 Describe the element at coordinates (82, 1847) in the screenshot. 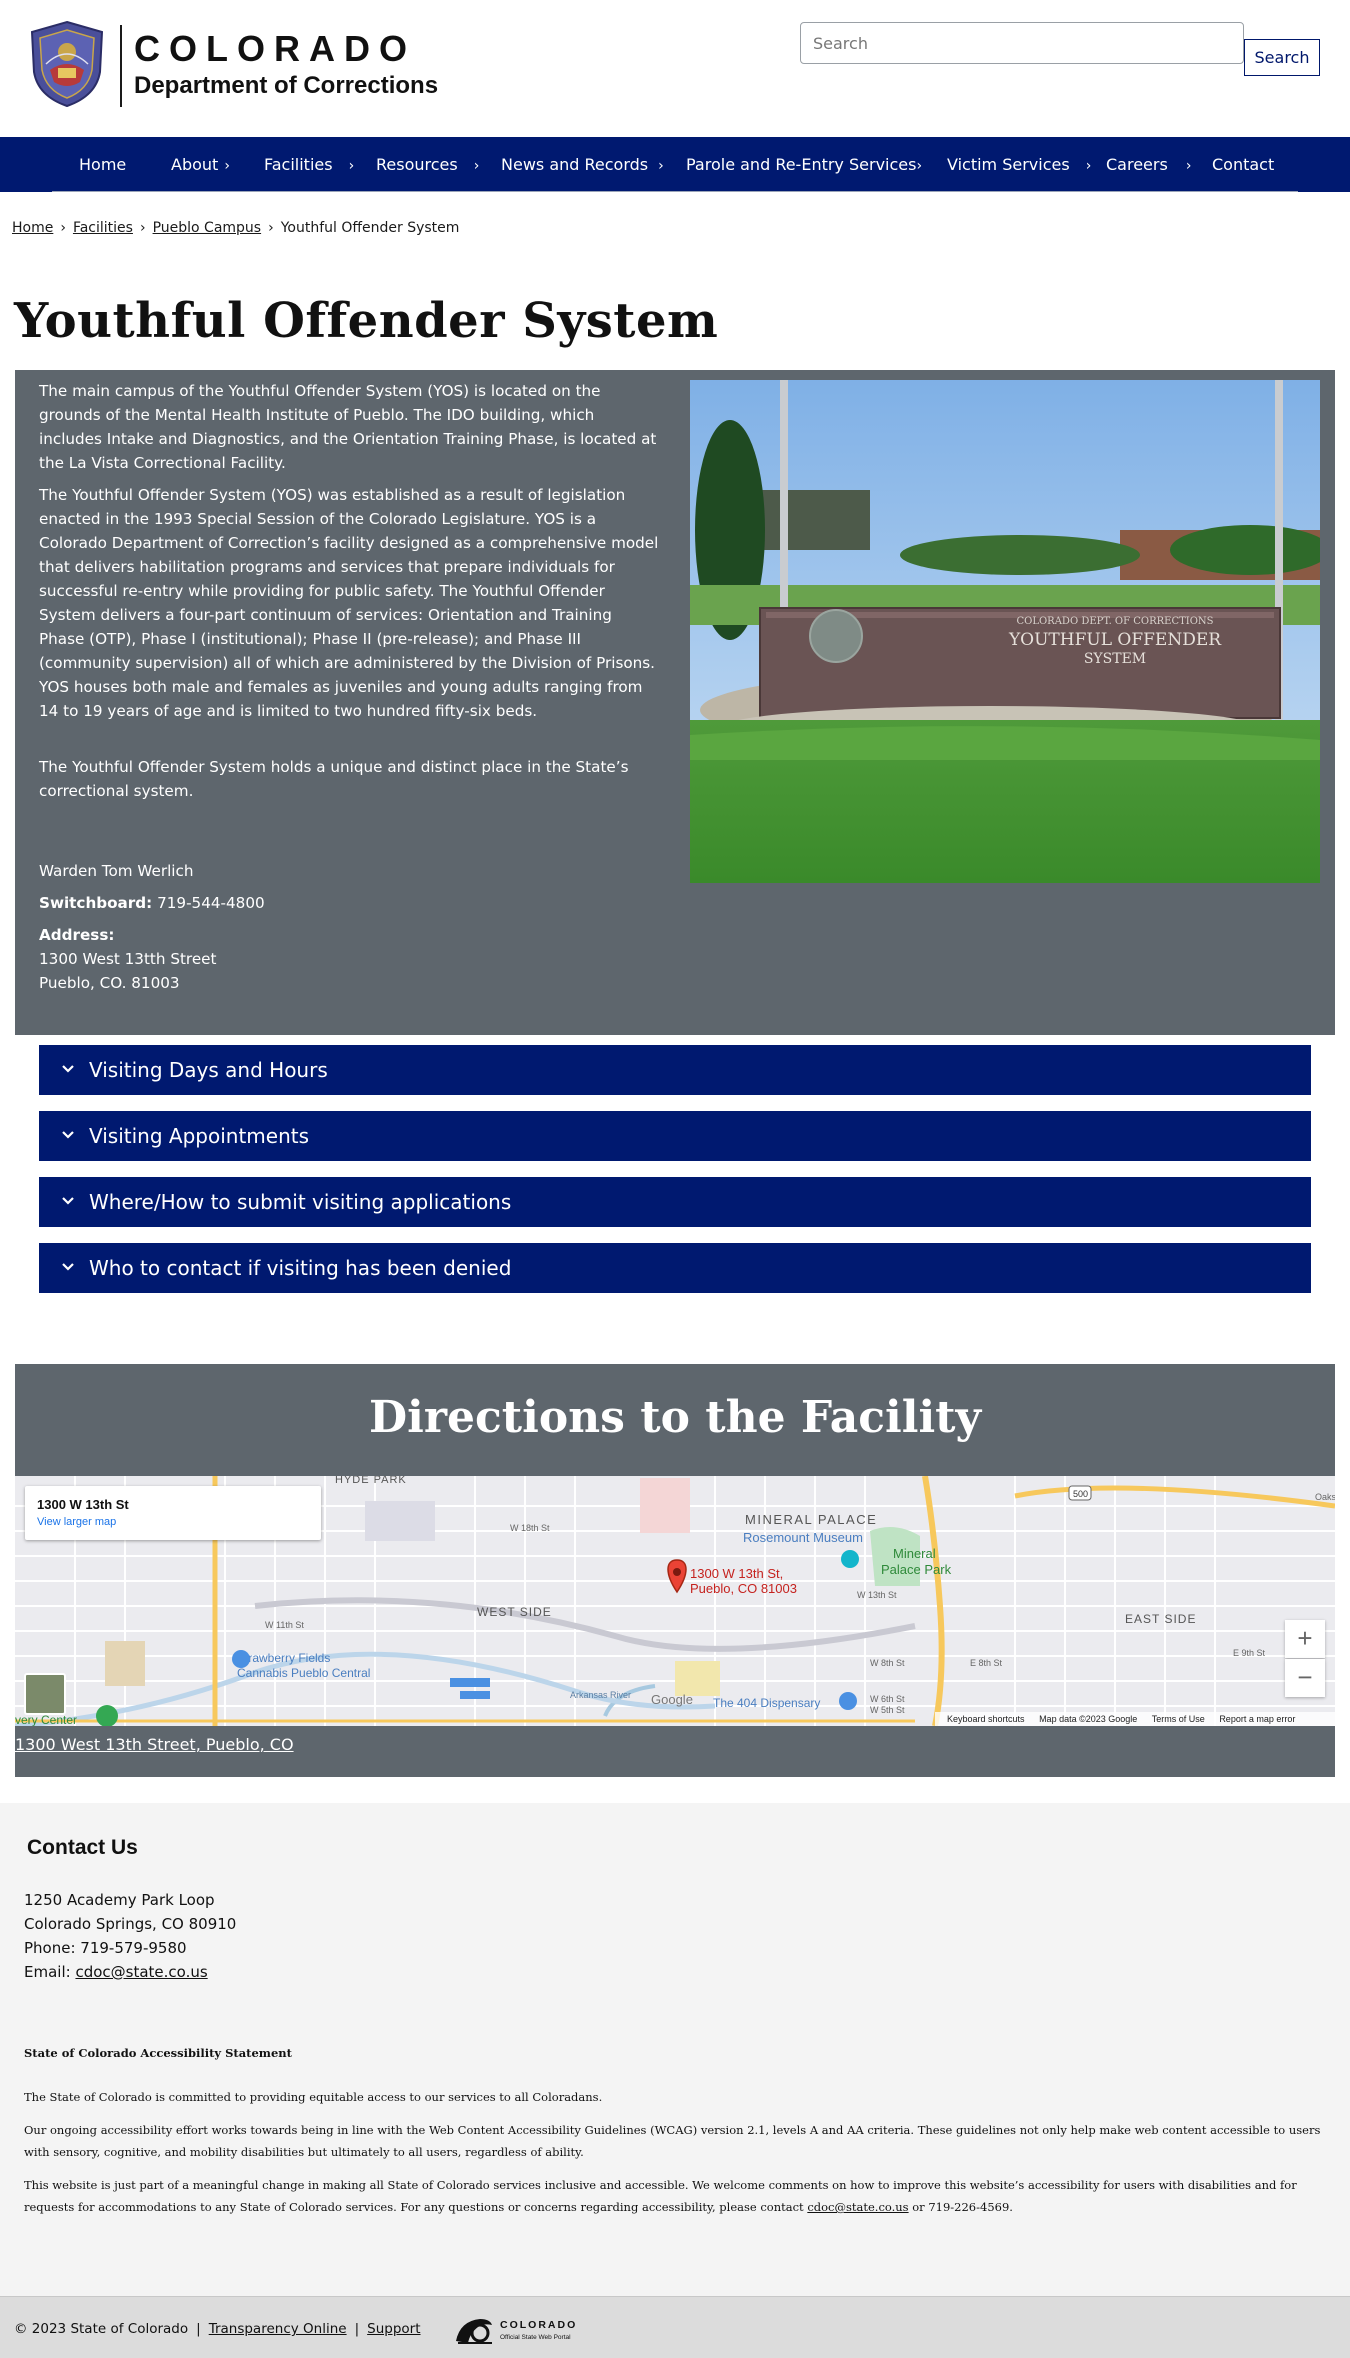

I see `contact-us-heading: Contact Us` at that location.